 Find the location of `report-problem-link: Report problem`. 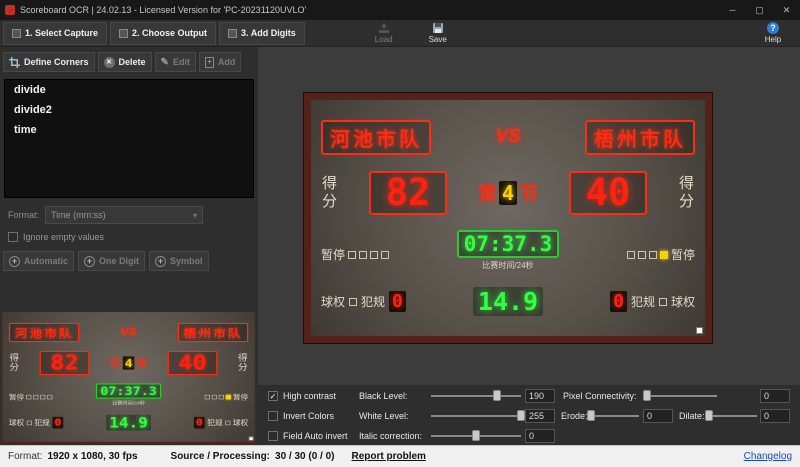

report-problem-link: Report problem is located at coordinates (389, 456).